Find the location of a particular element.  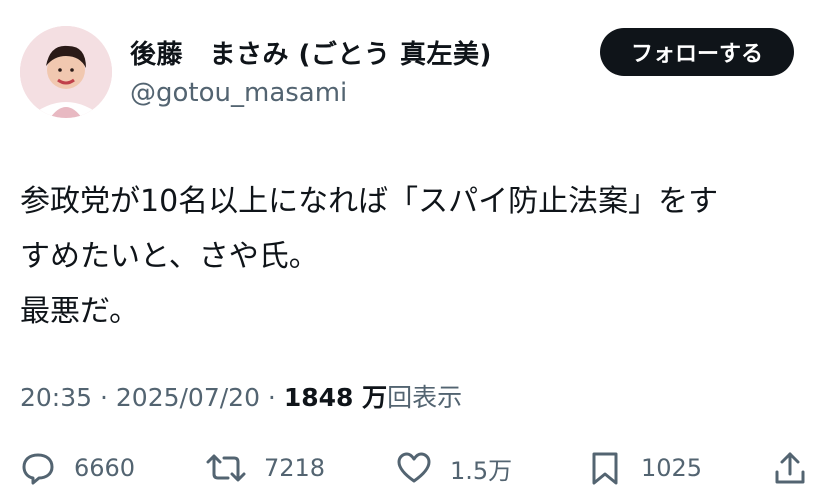

bookmark-button: 1025 is located at coordinates (644, 468).